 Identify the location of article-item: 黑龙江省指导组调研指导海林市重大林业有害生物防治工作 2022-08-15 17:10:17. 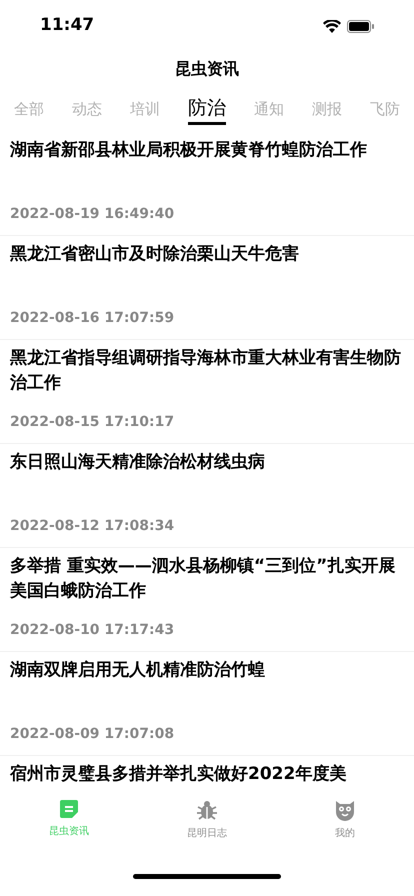
(207, 392).